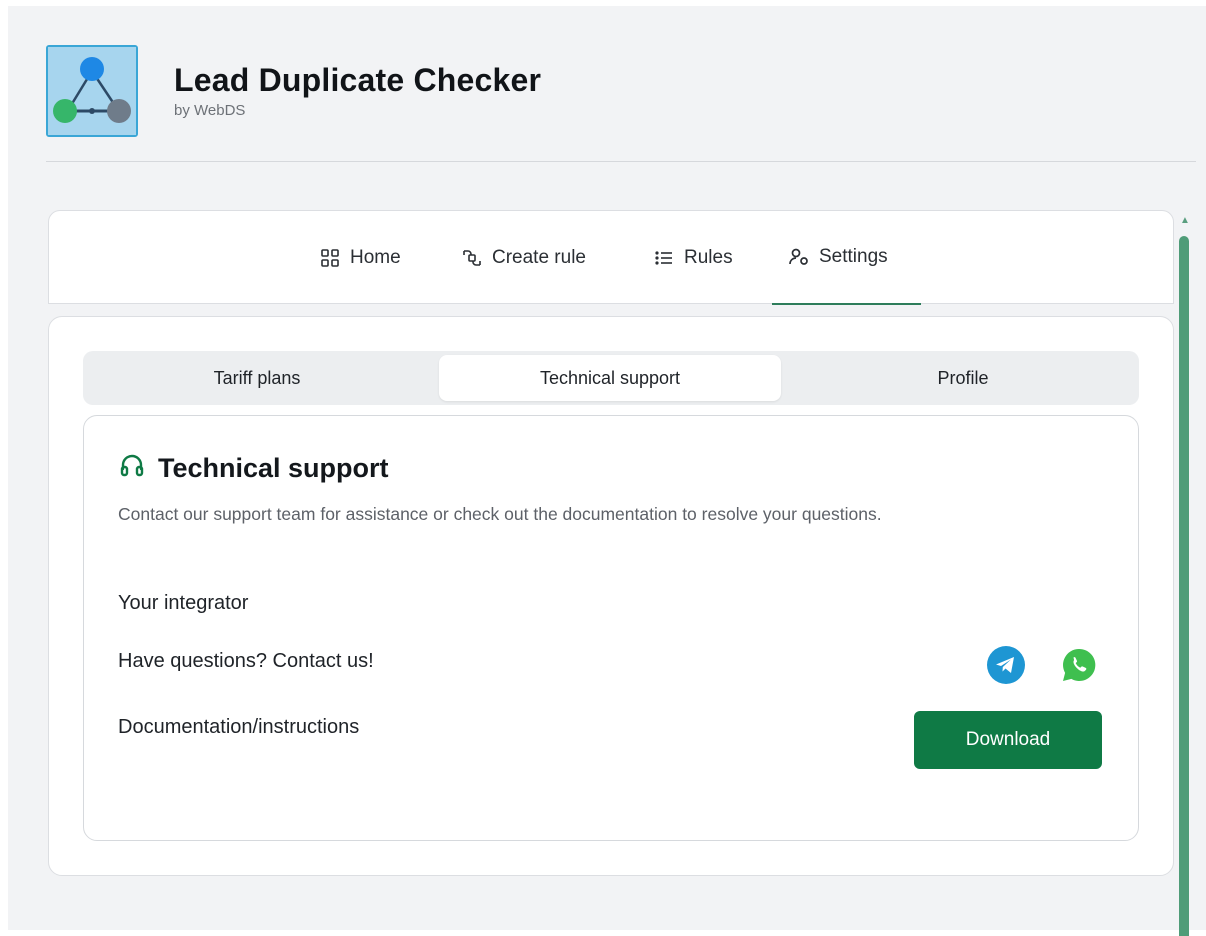 The image size is (1206, 936). I want to click on panel-title: Technical support, so click(273, 468).